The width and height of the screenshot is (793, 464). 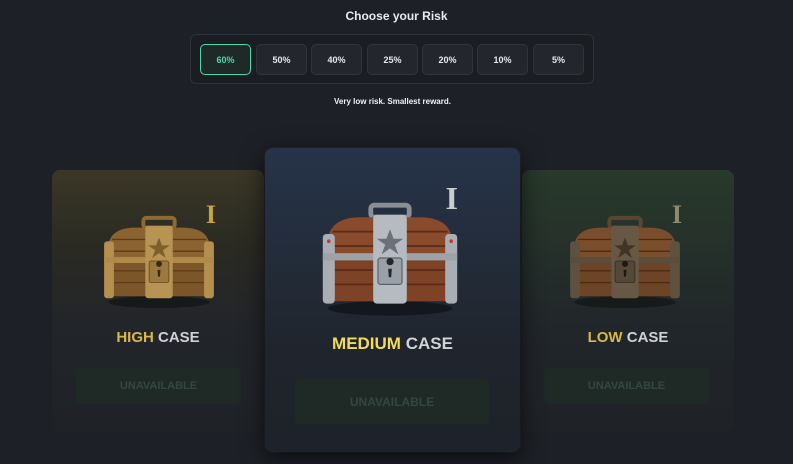 I want to click on risk-description: Very low risk. Smallest reward., so click(x=392, y=101).